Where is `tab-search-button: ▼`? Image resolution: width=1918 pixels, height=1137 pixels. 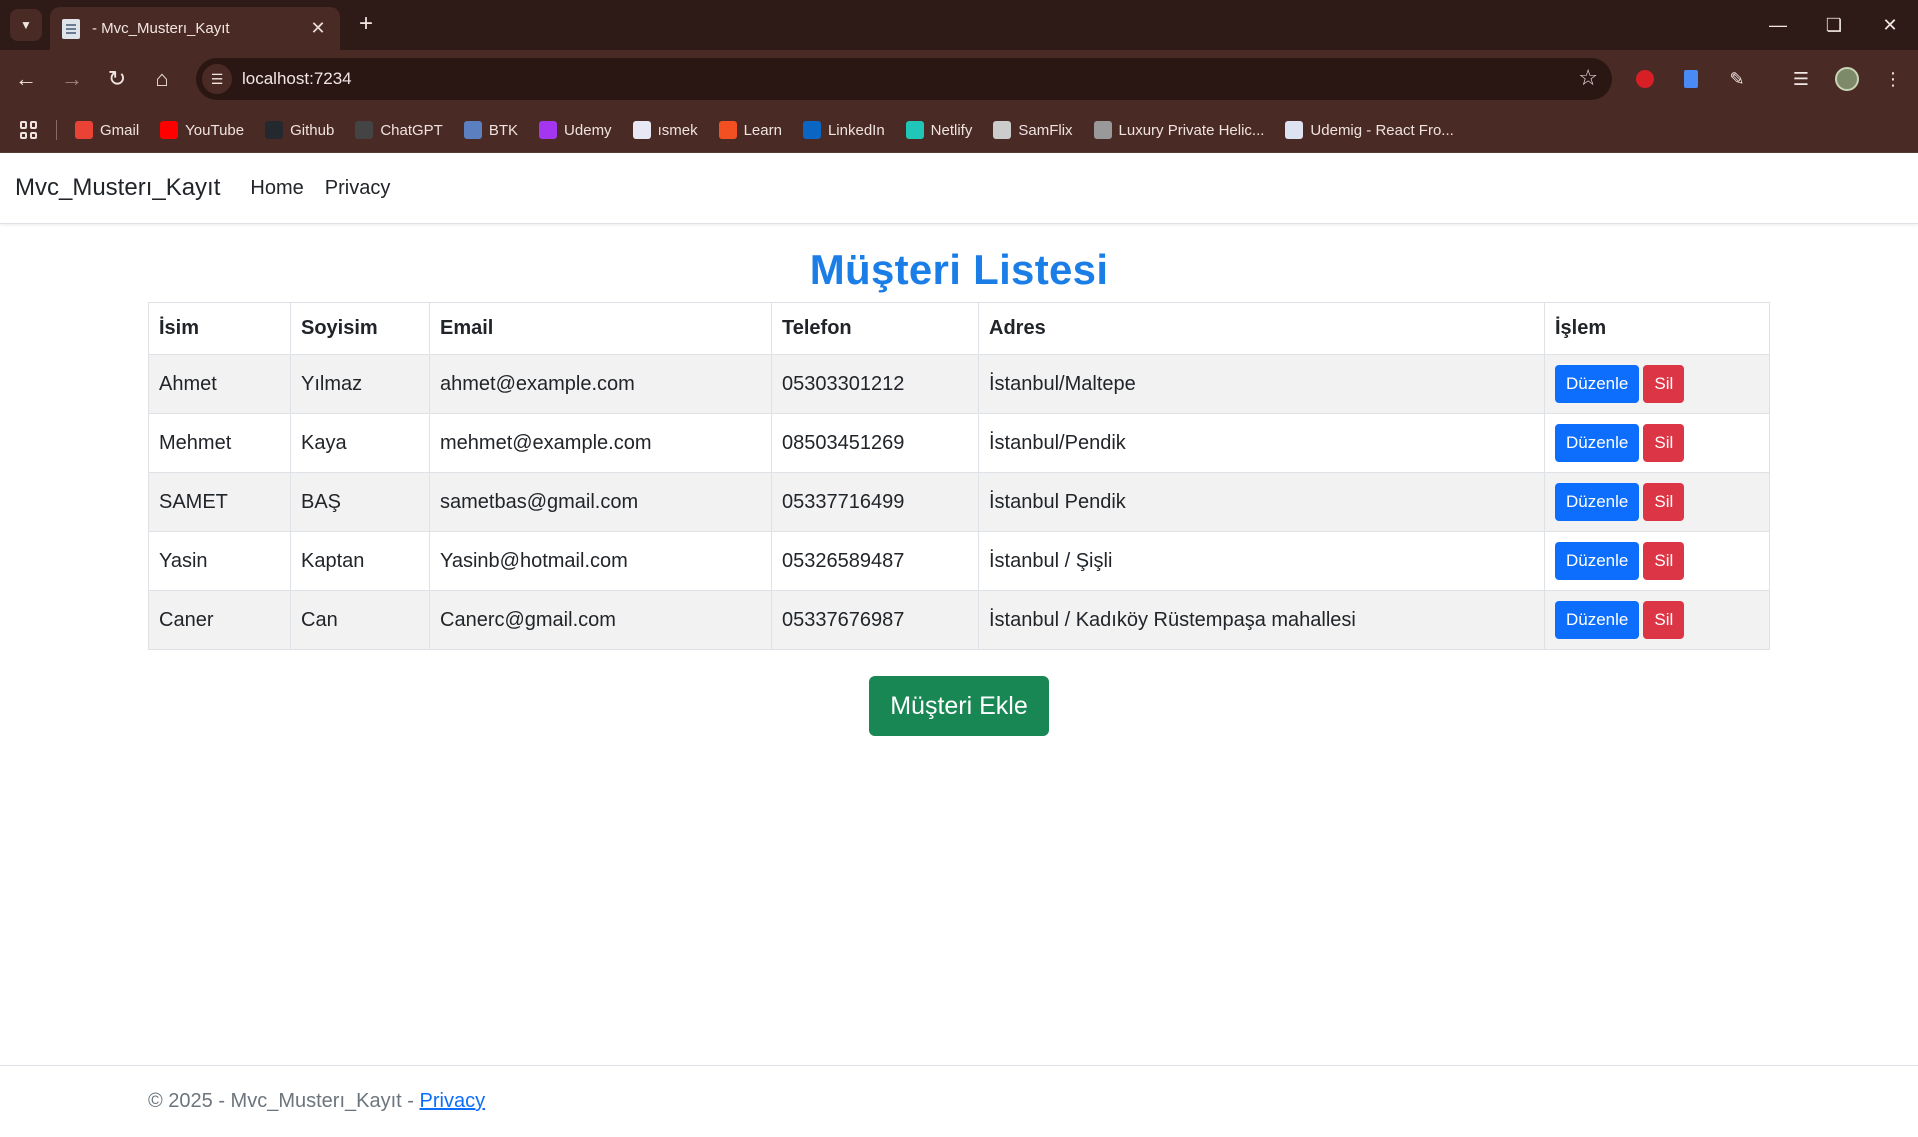
tab-search-button: ▼ is located at coordinates (26, 25).